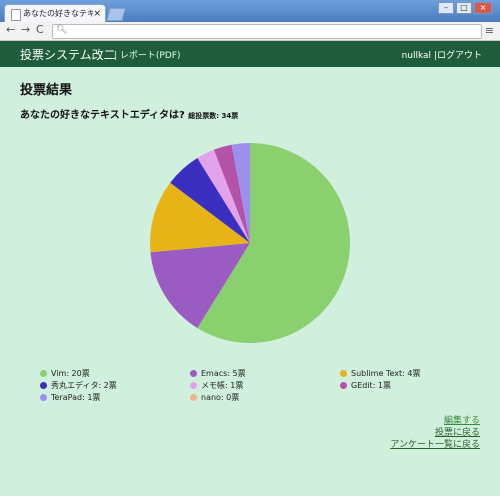 This screenshot has height=496, width=500. I want to click on legend-item: メモ帳: 1票, so click(216, 385).